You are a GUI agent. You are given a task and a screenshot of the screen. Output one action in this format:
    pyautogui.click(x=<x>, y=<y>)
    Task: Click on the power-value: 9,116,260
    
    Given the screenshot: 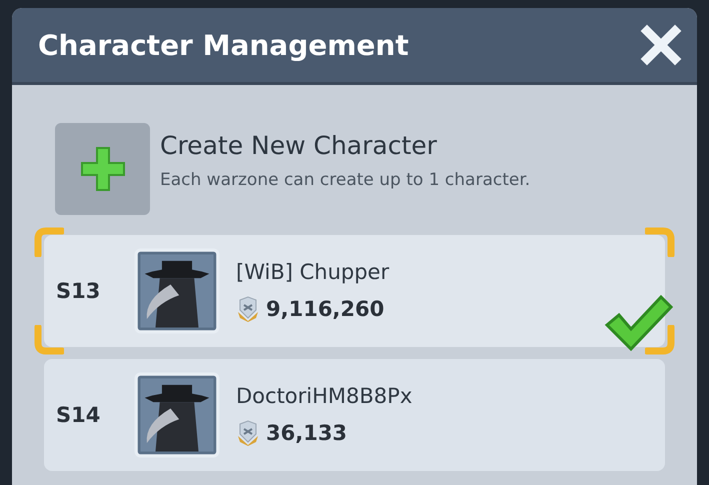 What is the action you would take?
    pyautogui.click(x=325, y=309)
    